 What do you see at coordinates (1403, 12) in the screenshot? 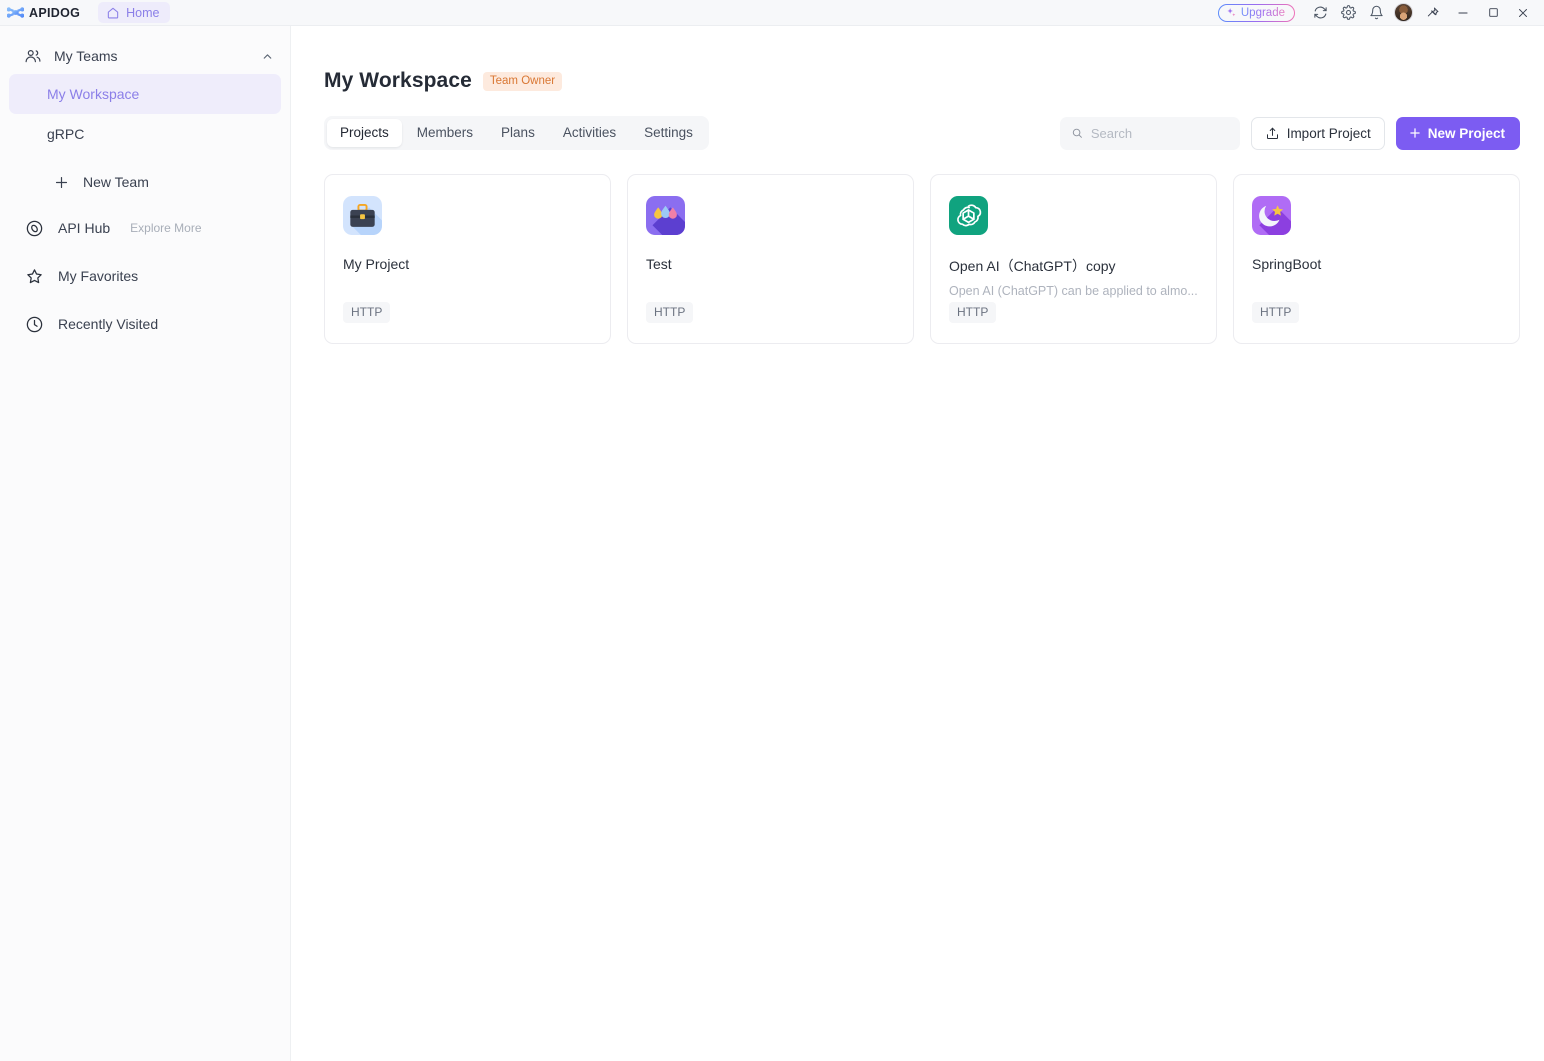
I see `avatar` at bounding box center [1403, 12].